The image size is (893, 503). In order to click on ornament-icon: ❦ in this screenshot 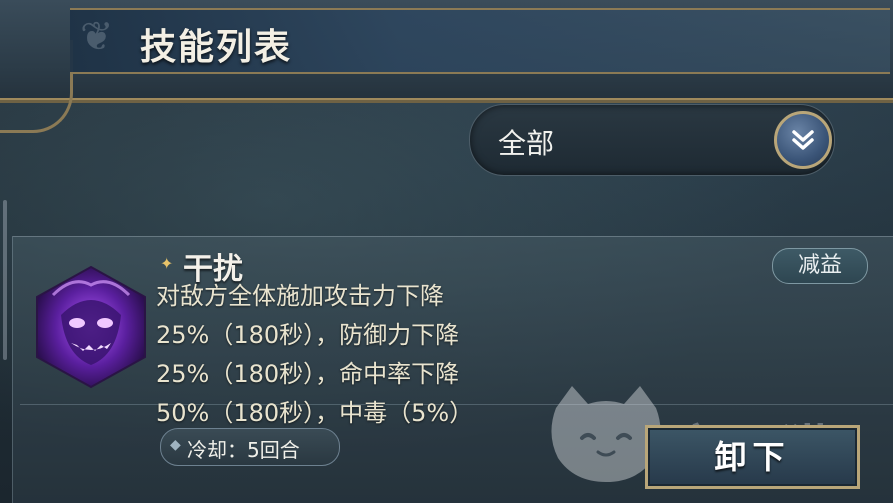, I will do `click(97, 37)`.